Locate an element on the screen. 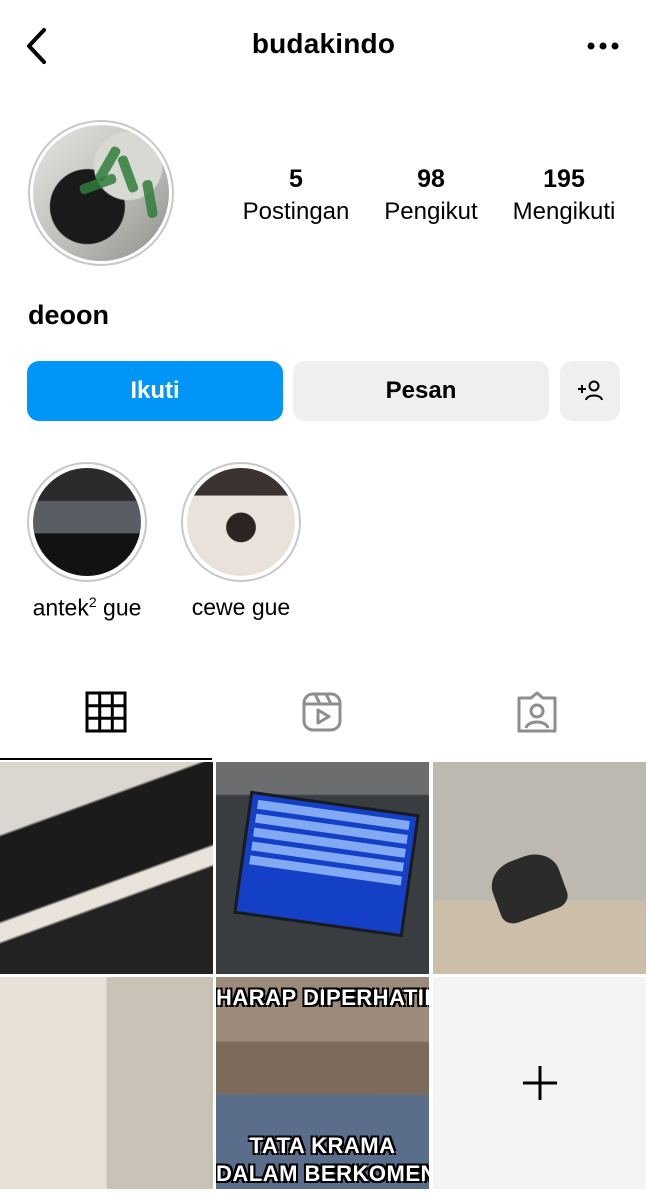 This screenshot has width=647, height=1200. tab-reels is located at coordinates (322, 712).